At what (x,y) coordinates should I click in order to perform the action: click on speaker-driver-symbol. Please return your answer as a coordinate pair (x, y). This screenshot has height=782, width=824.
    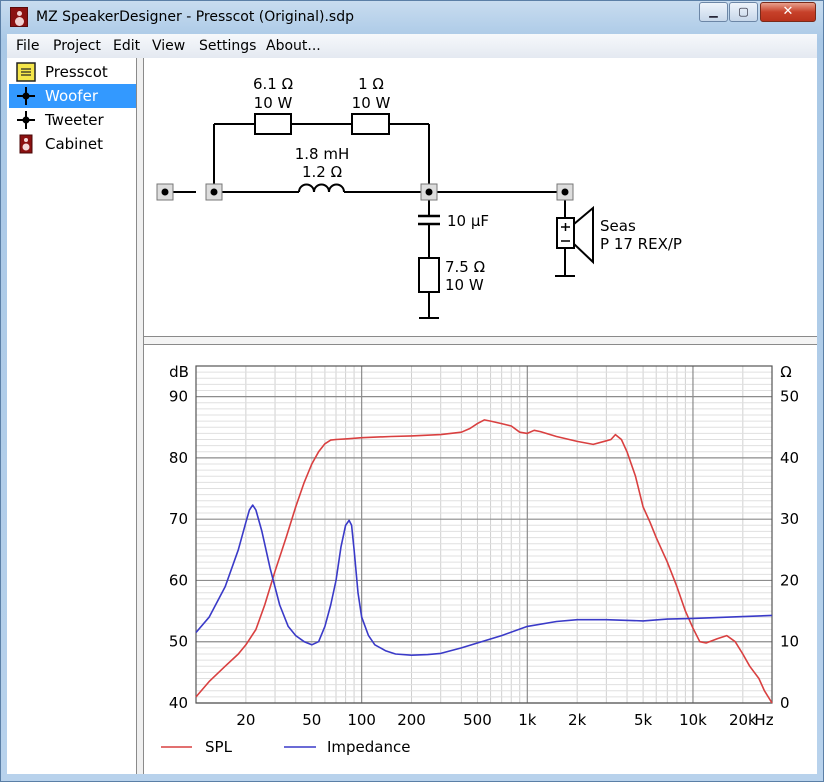
    Looking at the image, I should click on (575, 235).